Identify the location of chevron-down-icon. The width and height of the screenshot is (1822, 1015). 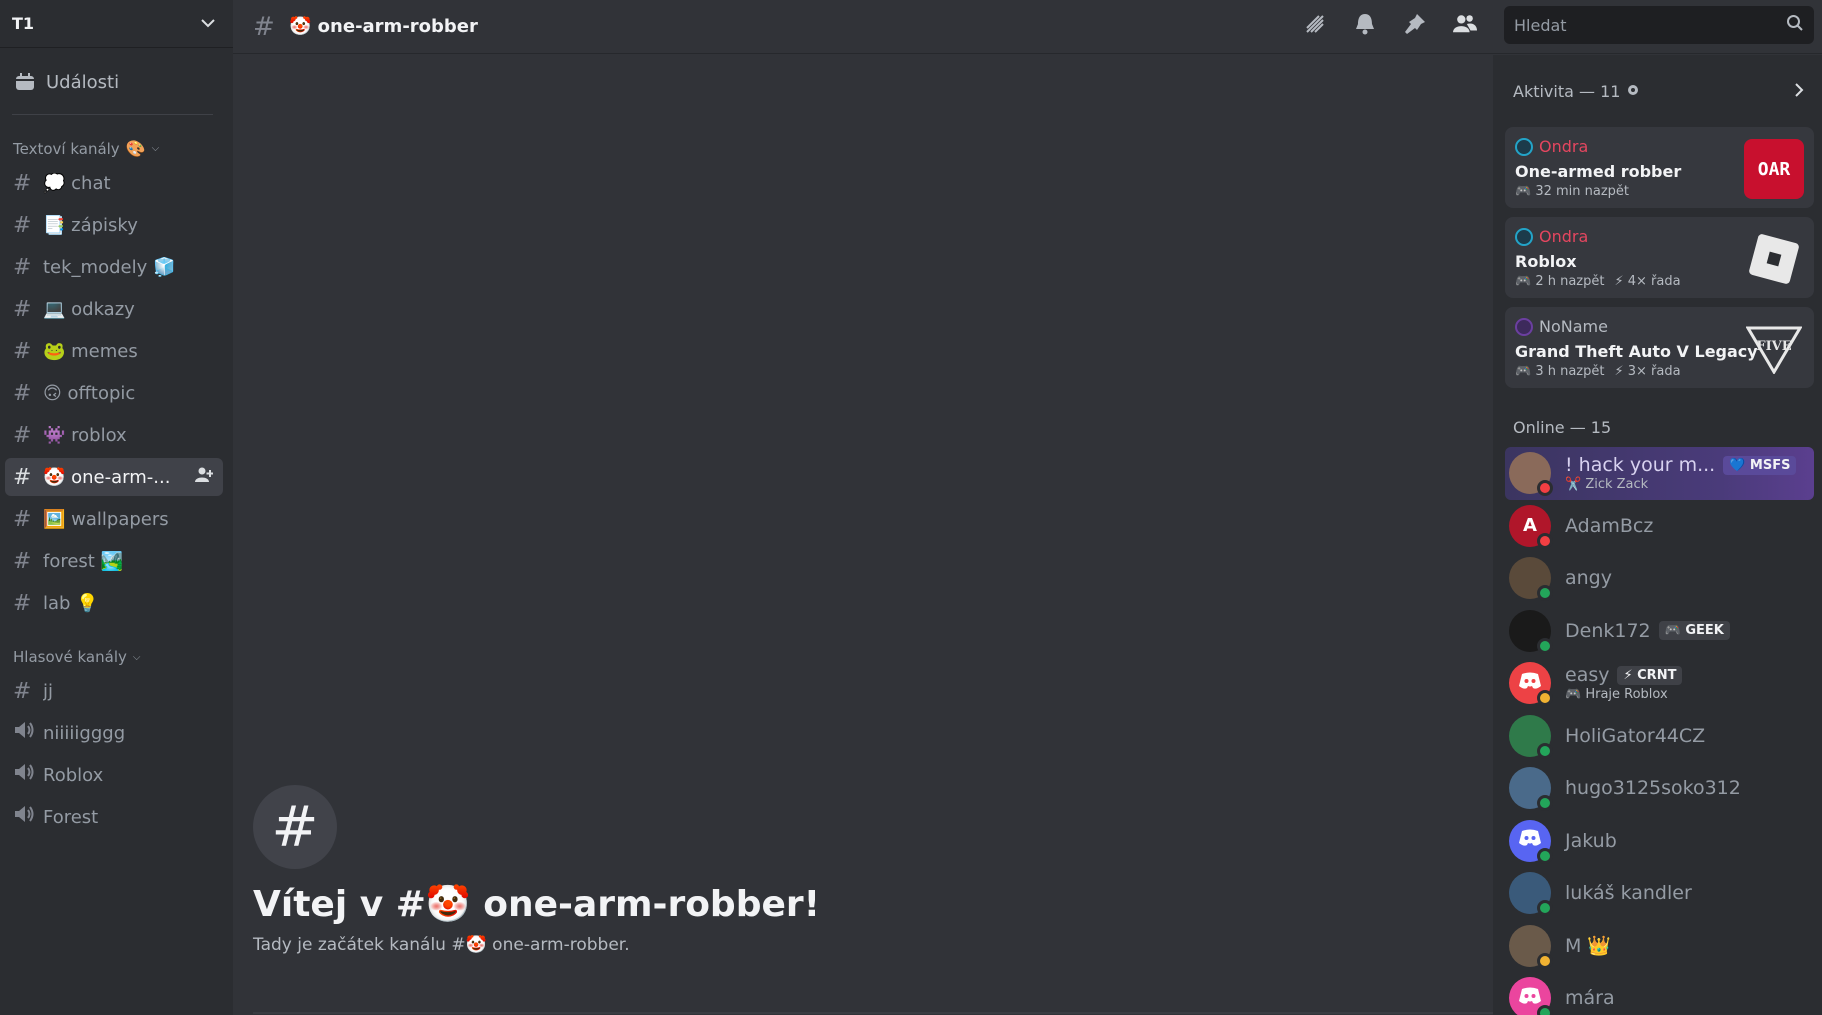
(208, 24).